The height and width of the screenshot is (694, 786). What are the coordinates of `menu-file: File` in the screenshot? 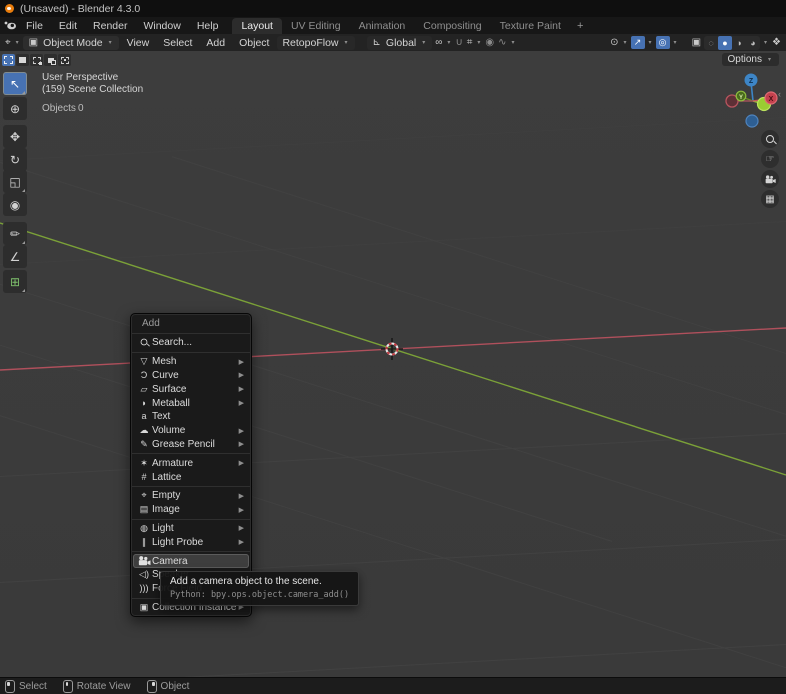 It's located at (34, 26).